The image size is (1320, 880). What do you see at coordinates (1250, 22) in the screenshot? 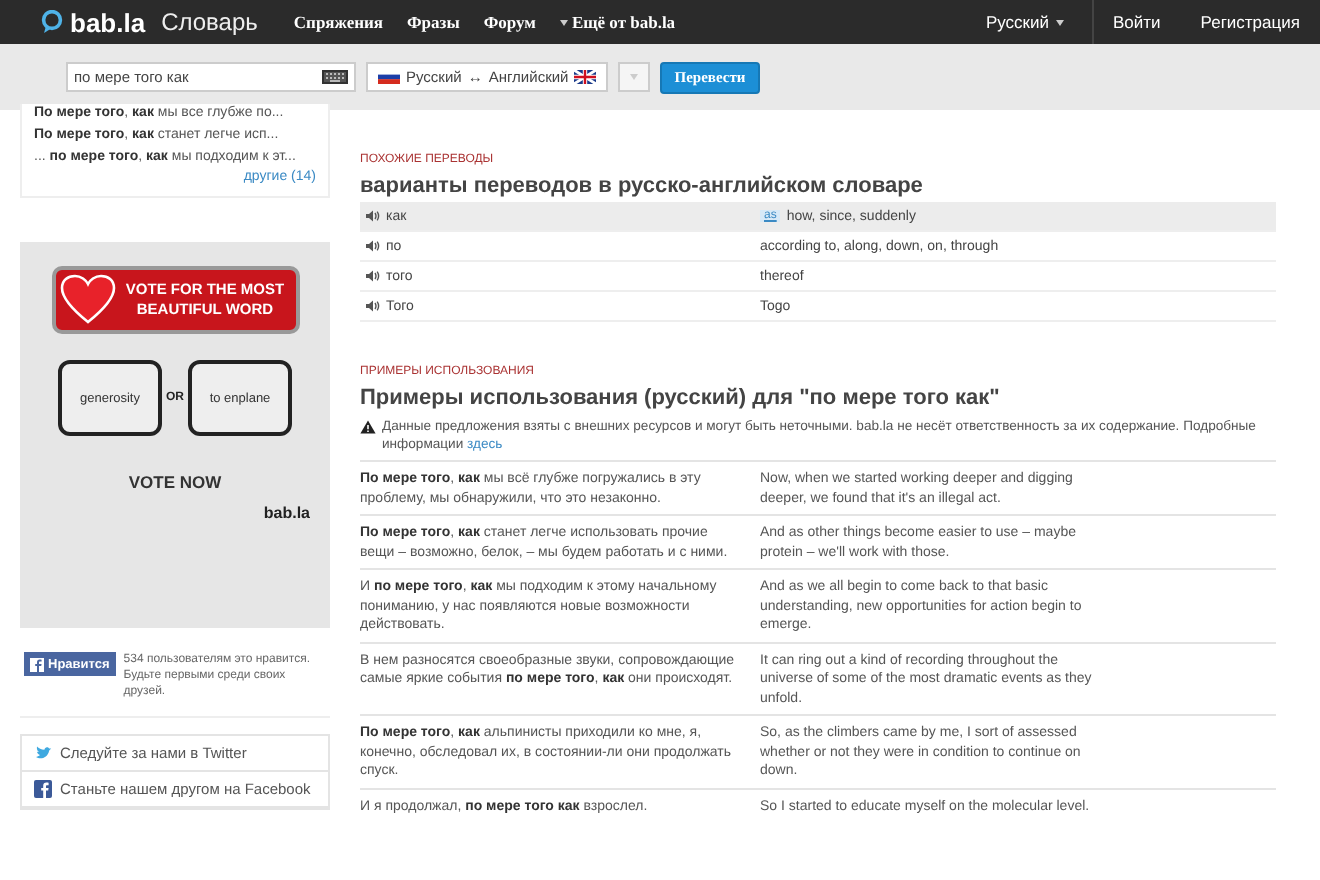
I see `register-link: Регистрация` at bounding box center [1250, 22].